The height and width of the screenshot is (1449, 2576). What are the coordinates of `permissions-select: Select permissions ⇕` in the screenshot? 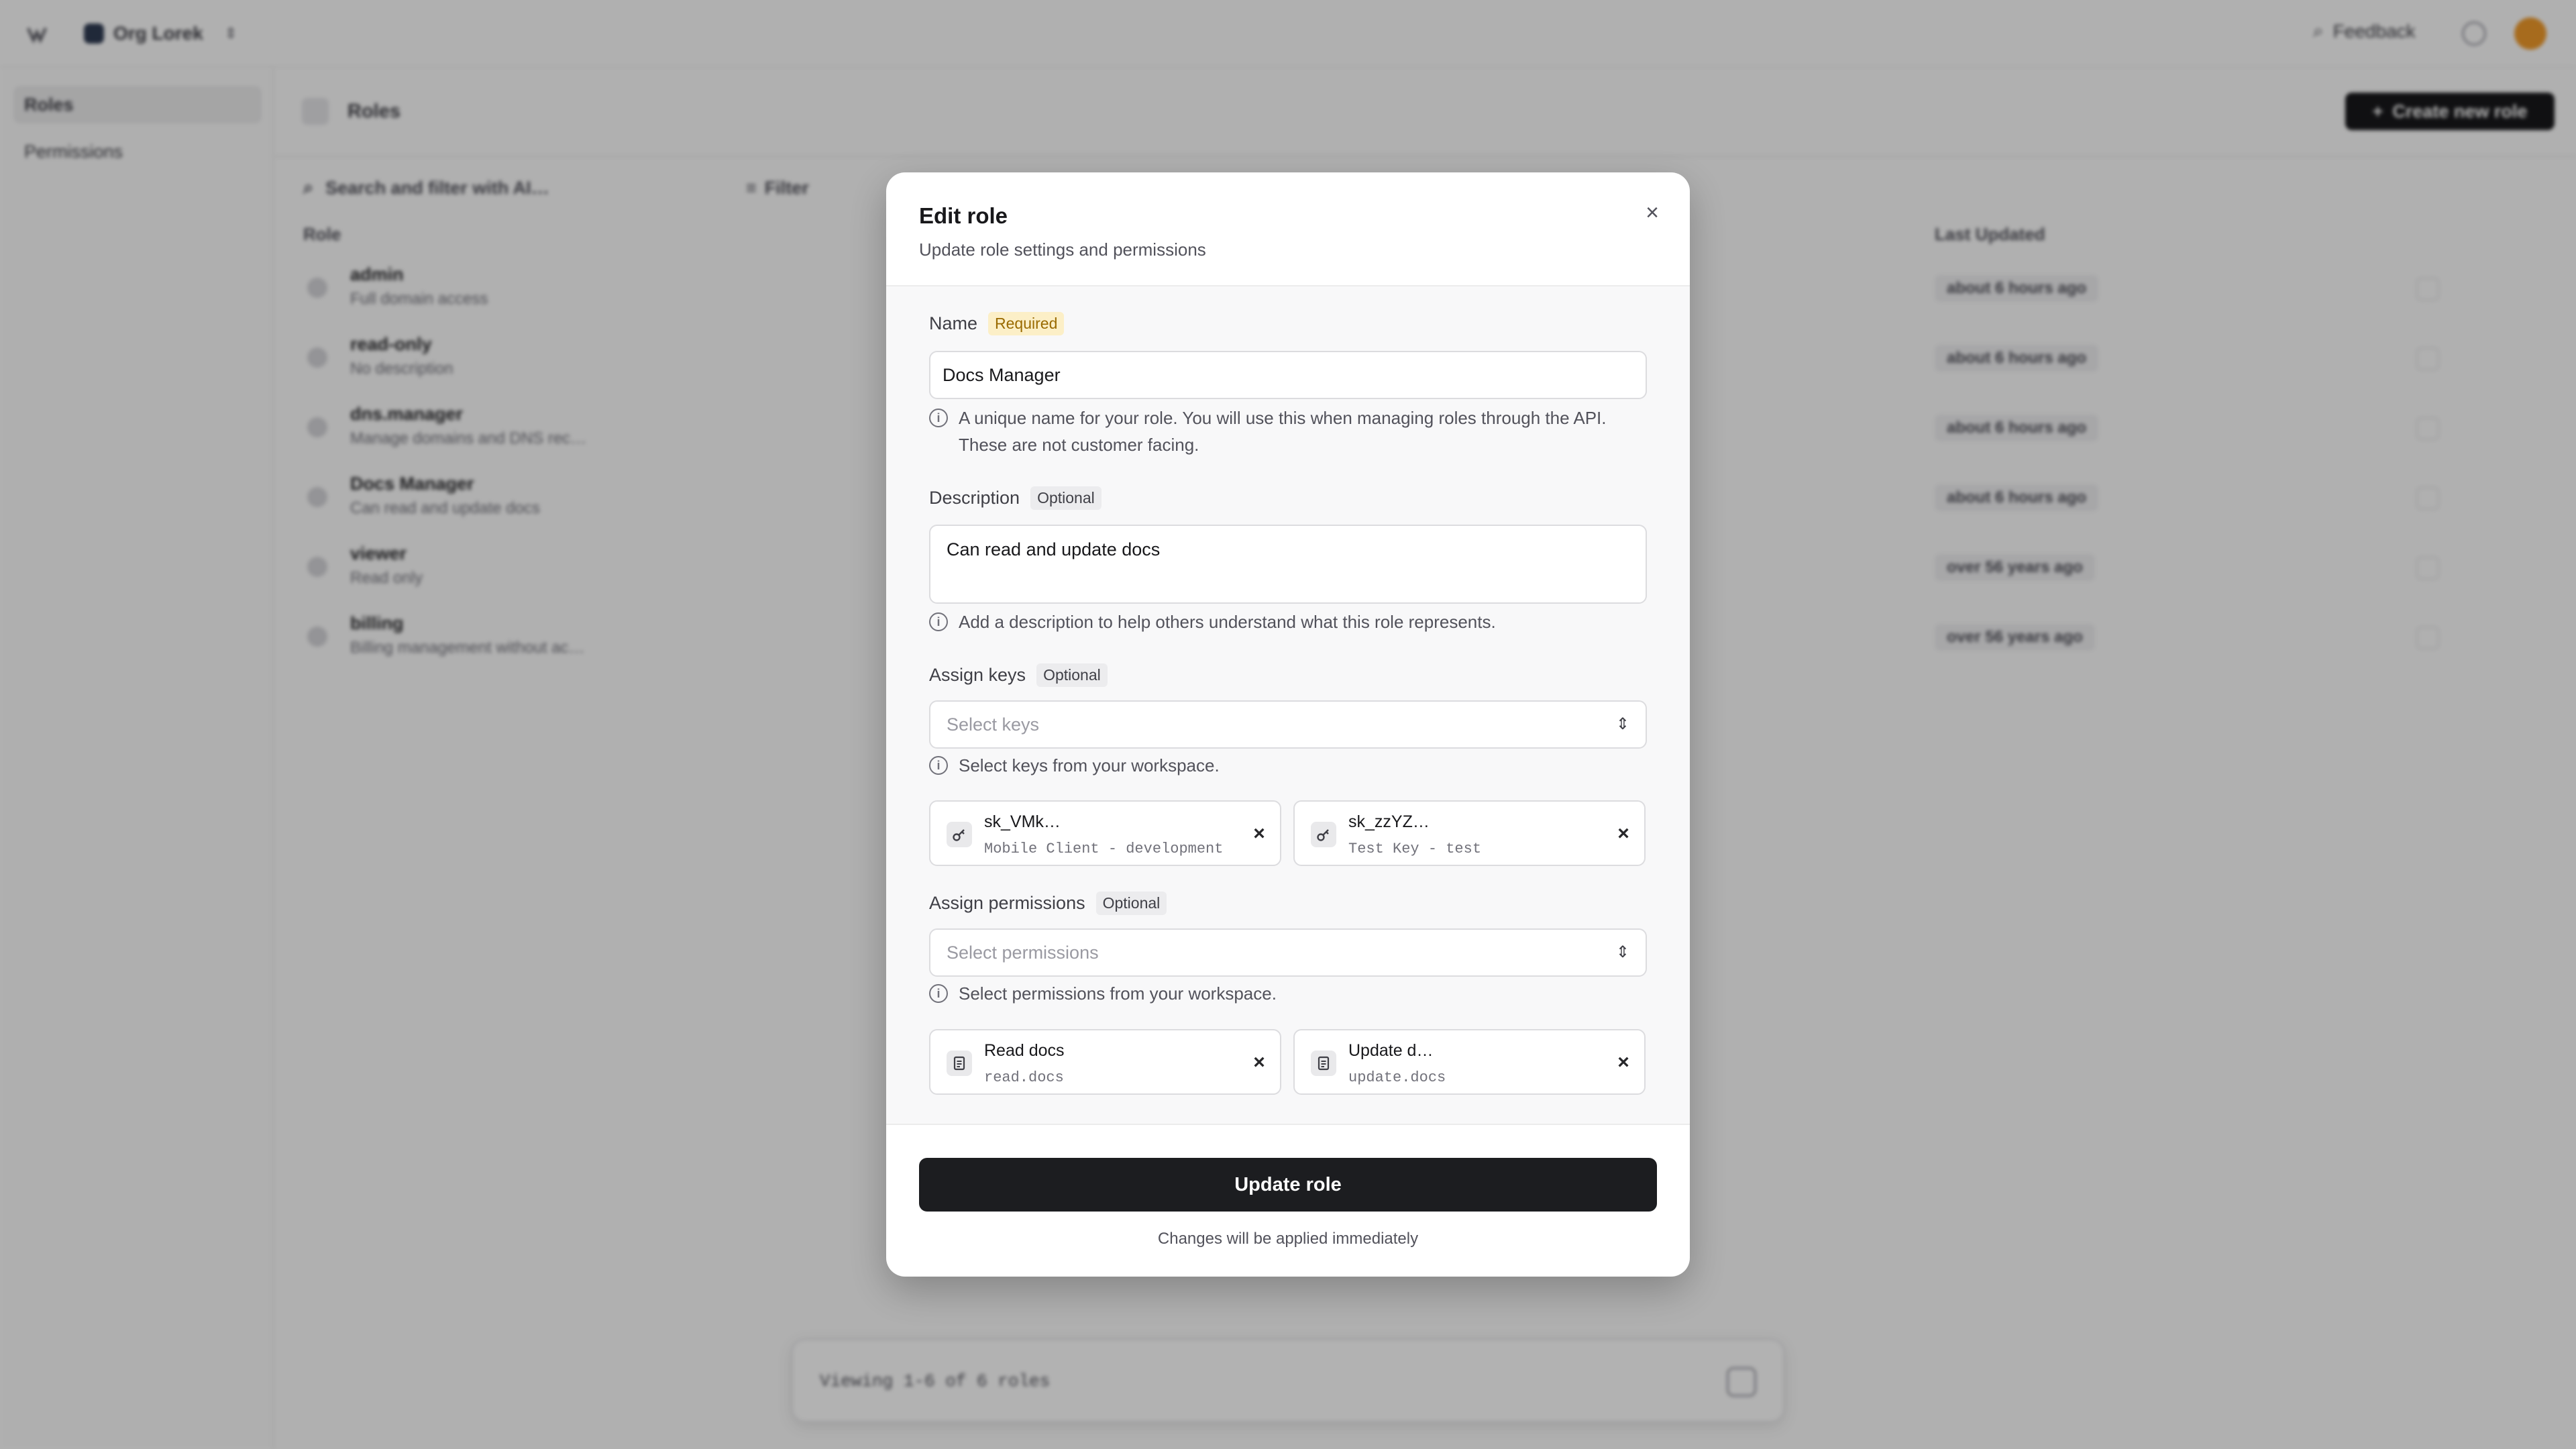 It's located at (1288, 952).